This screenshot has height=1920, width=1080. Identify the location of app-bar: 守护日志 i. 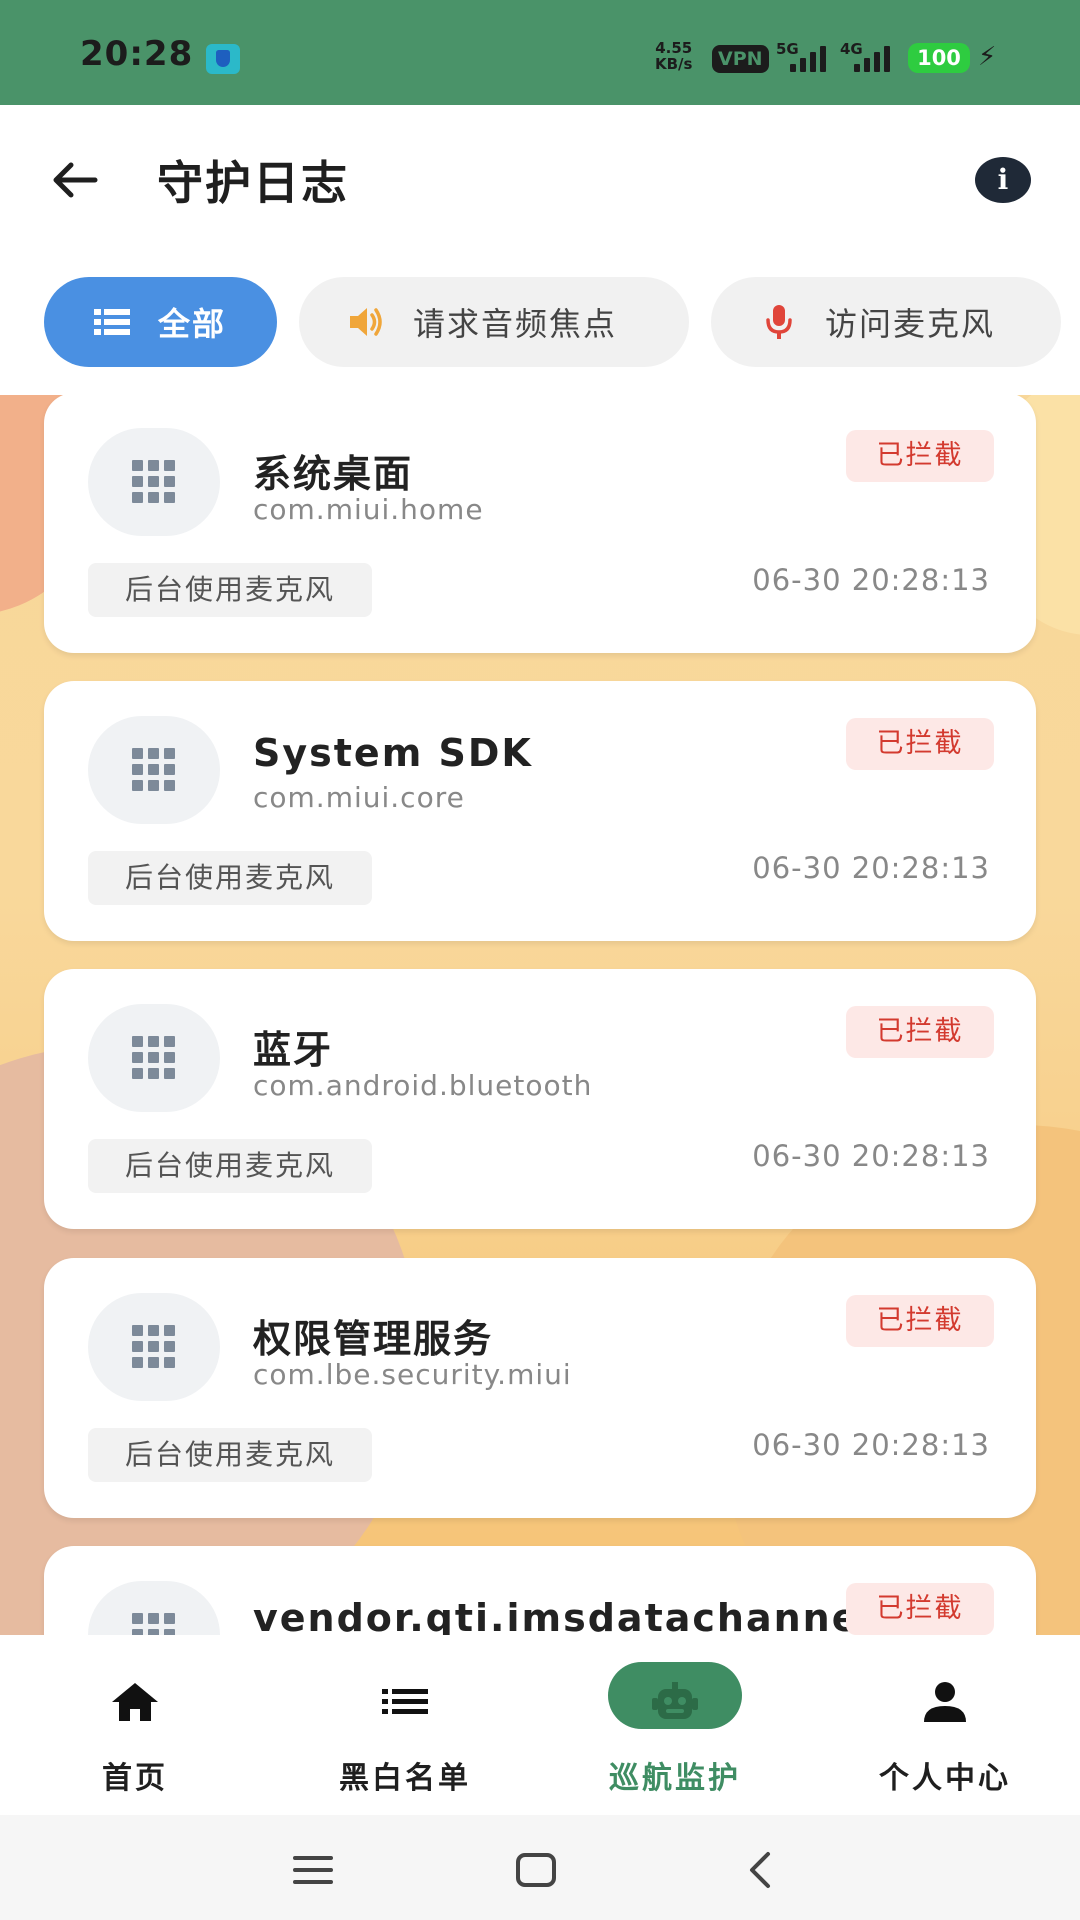
(540, 180).